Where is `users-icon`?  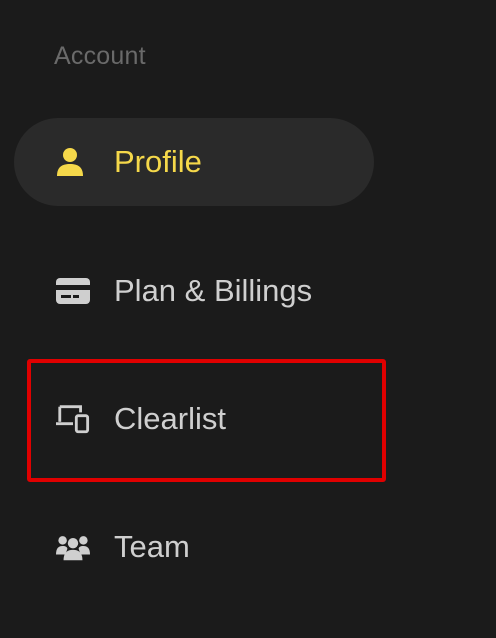
users-icon is located at coordinates (73, 547).